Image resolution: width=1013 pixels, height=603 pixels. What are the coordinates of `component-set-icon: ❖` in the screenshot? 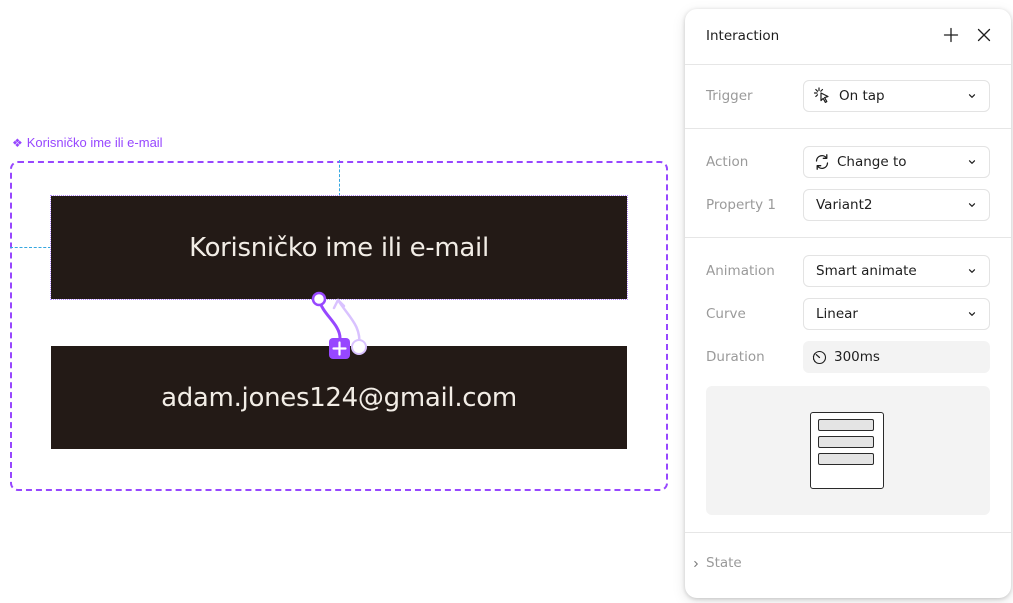 It's located at (17, 142).